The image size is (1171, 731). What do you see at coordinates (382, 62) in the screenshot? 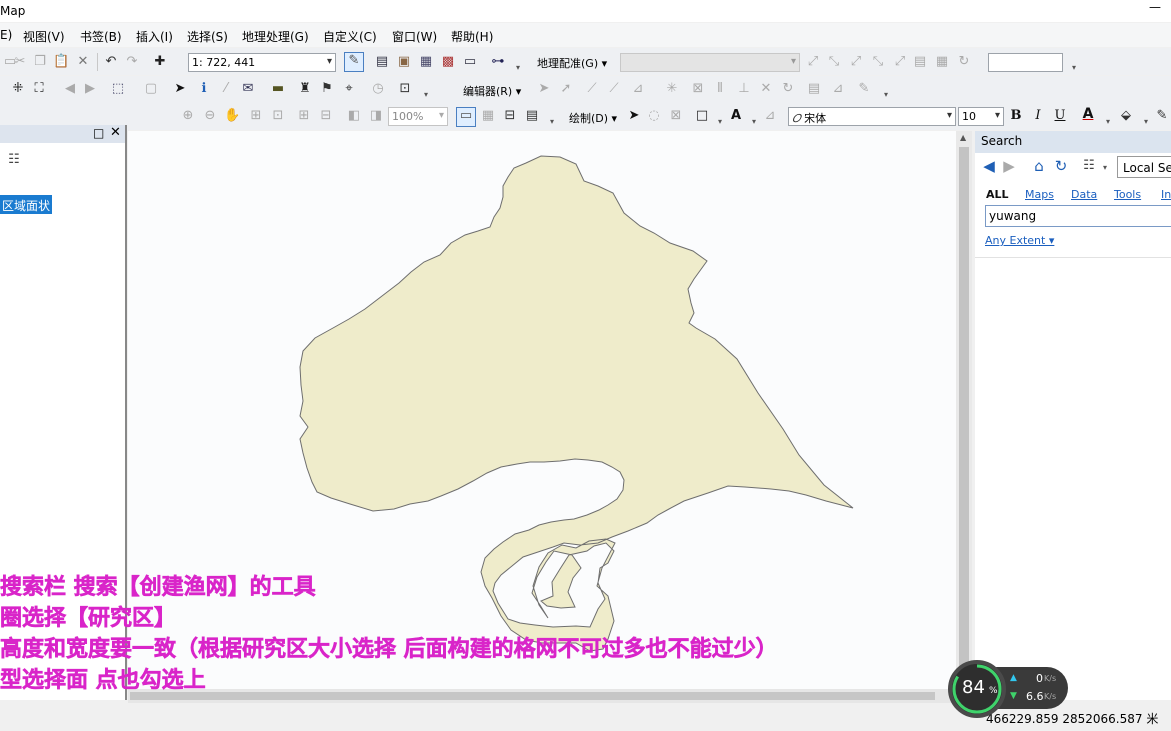
I see `table-icon: ▤` at bounding box center [382, 62].